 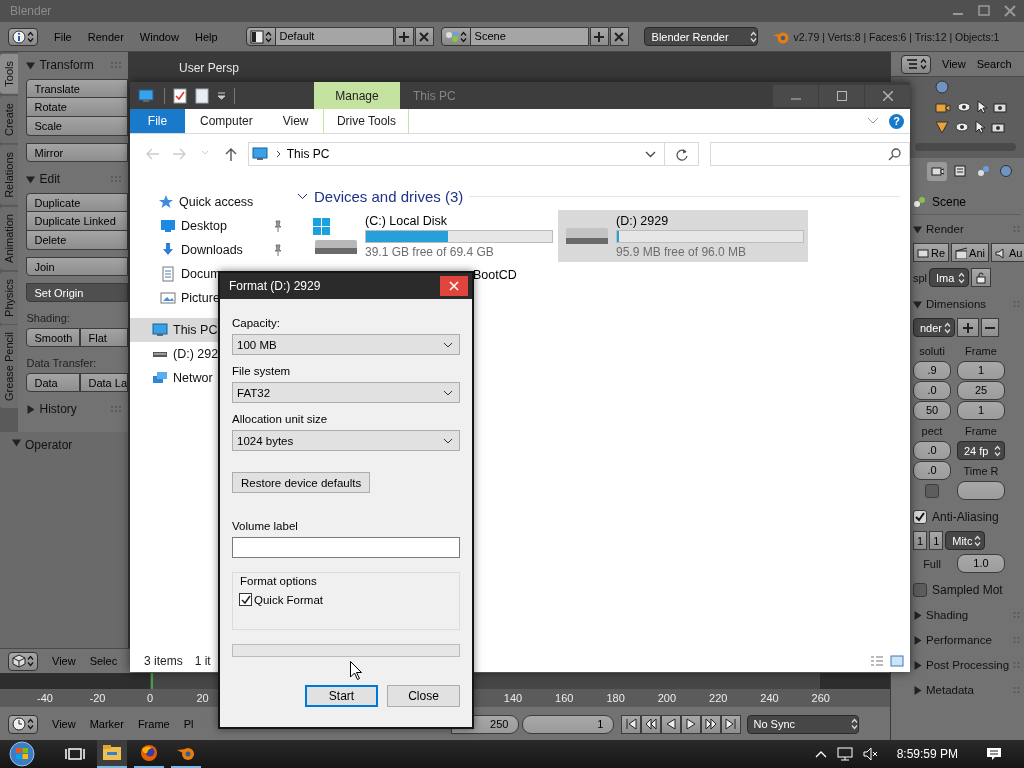 What do you see at coordinates (209, 68) in the screenshot?
I see `viewport-label: User Persp` at bounding box center [209, 68].